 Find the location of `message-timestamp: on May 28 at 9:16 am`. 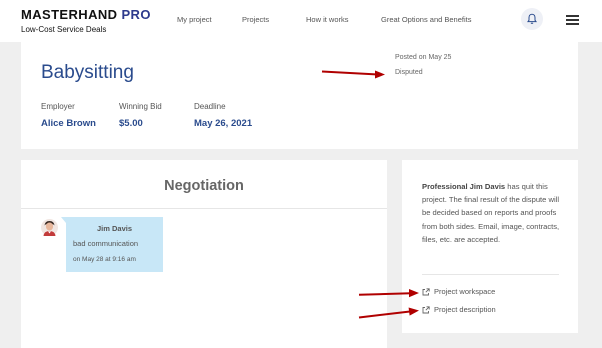

message-timestamp: on May 28 at 9:16 am is located at coordinates (104, 259).